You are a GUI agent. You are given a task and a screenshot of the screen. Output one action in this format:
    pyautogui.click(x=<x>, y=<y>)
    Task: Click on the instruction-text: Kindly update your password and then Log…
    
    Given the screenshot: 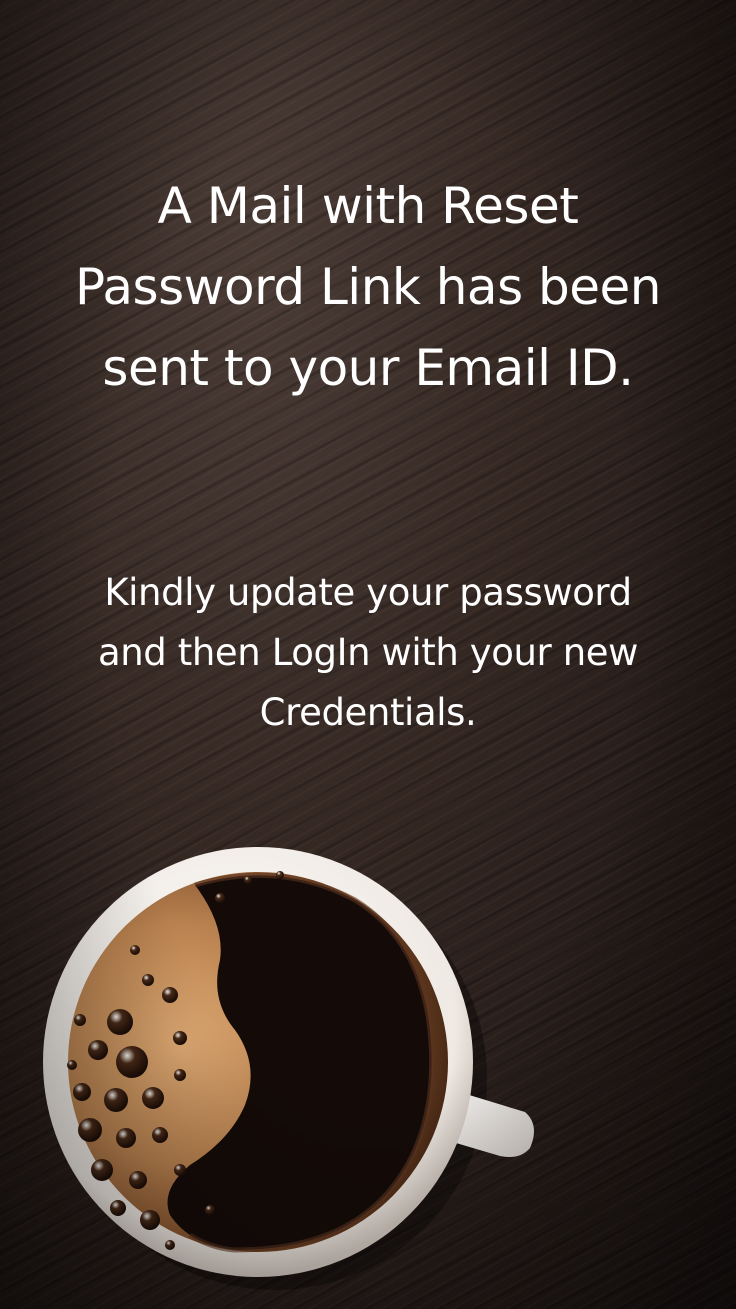 What is the action you would take?
    pyautogui.click(x=367, y=652)
    